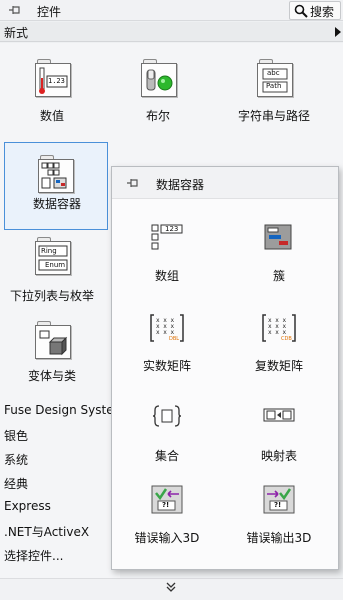 This screenshot has width=343, height=600. Describe the element at coordinates (51, 296) in the screenshot. I see `palette-item-label: 下拉列表与枚举` at that location.